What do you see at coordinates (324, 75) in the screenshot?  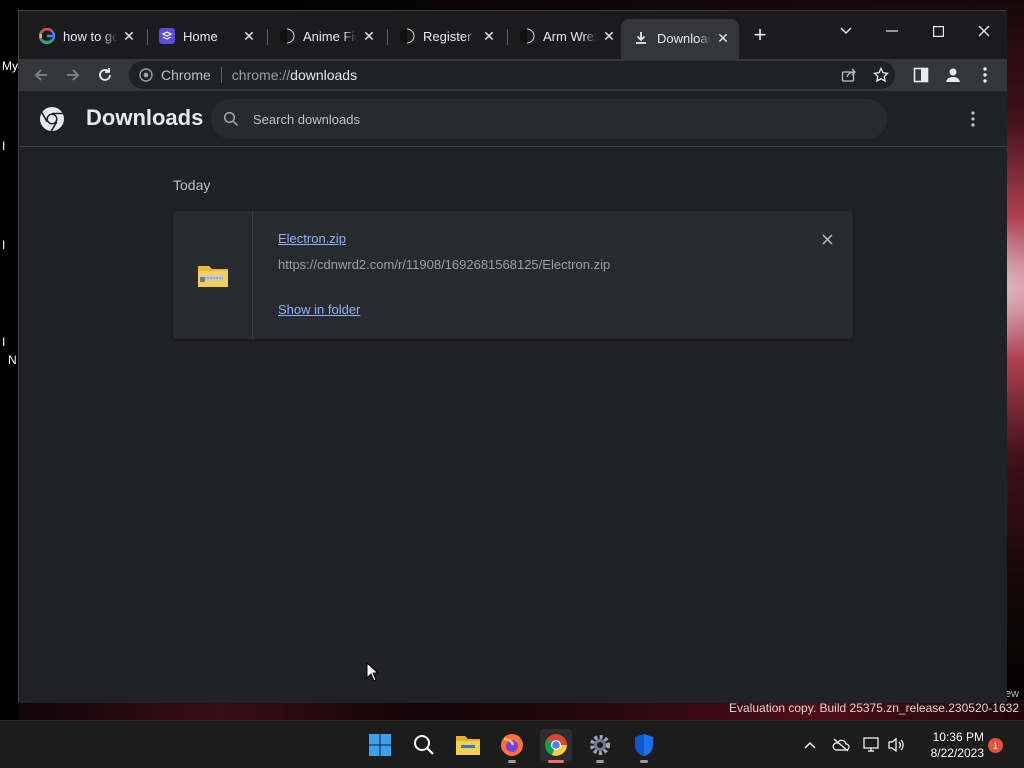 I see `url-host: downloads` at bounding box center [324, 75].